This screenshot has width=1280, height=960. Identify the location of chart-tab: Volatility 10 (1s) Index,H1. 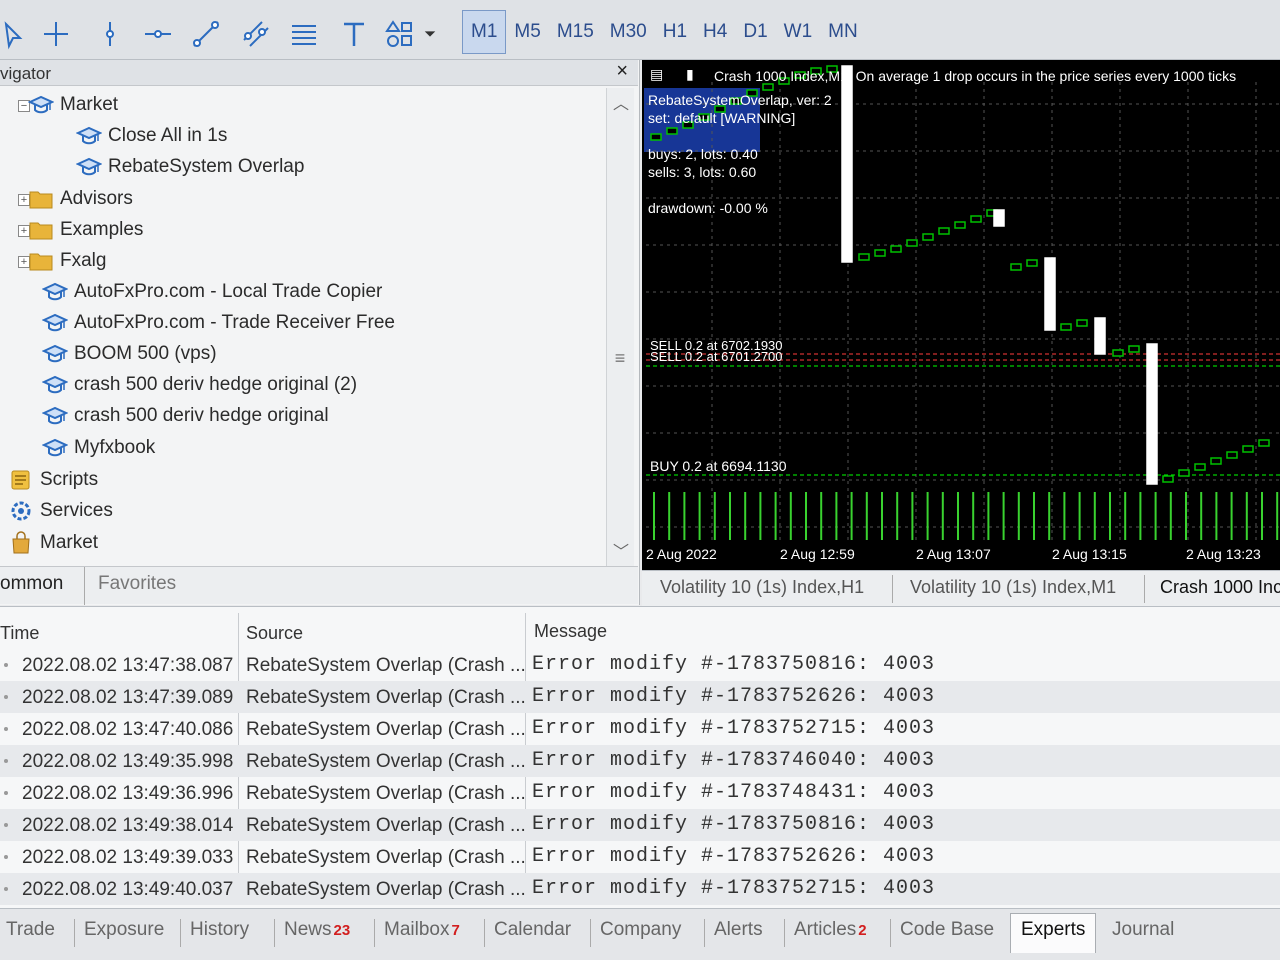
(762, 587).